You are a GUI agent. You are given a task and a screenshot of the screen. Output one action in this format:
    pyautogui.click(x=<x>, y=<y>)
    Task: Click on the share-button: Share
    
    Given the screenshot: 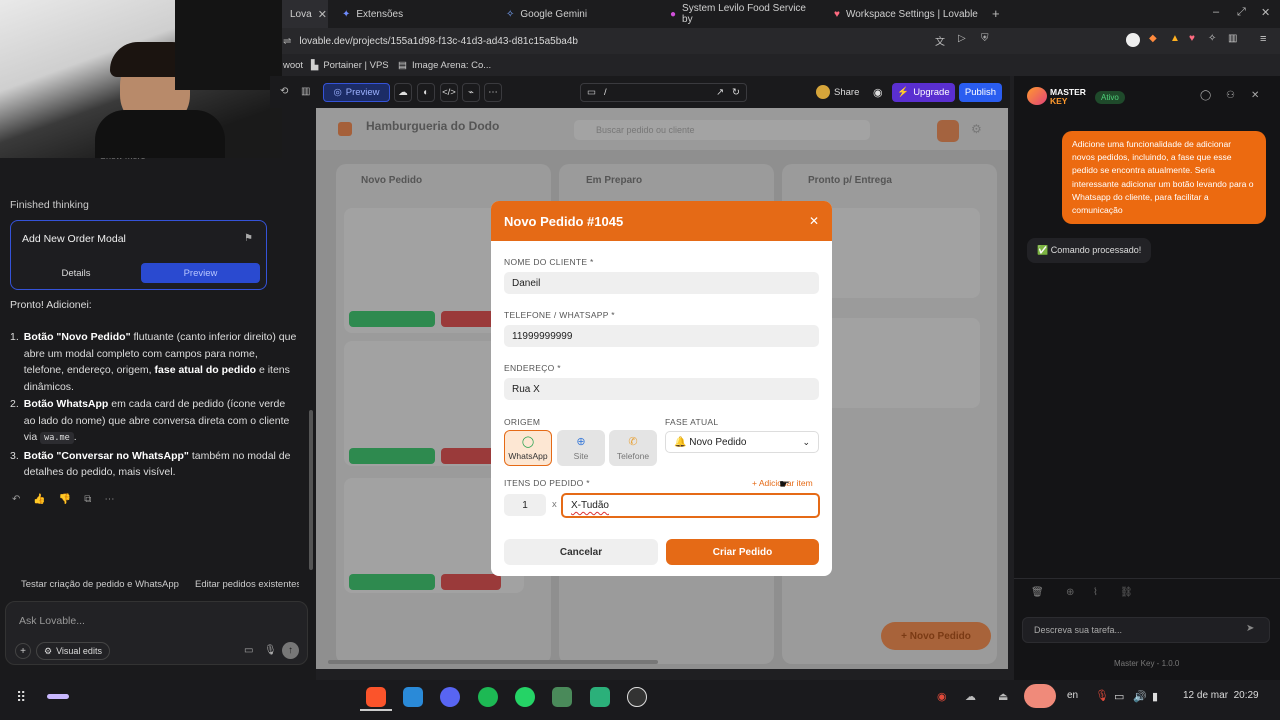 What is the action you would take?
    pyautogui.click(x=846, y=92)
    